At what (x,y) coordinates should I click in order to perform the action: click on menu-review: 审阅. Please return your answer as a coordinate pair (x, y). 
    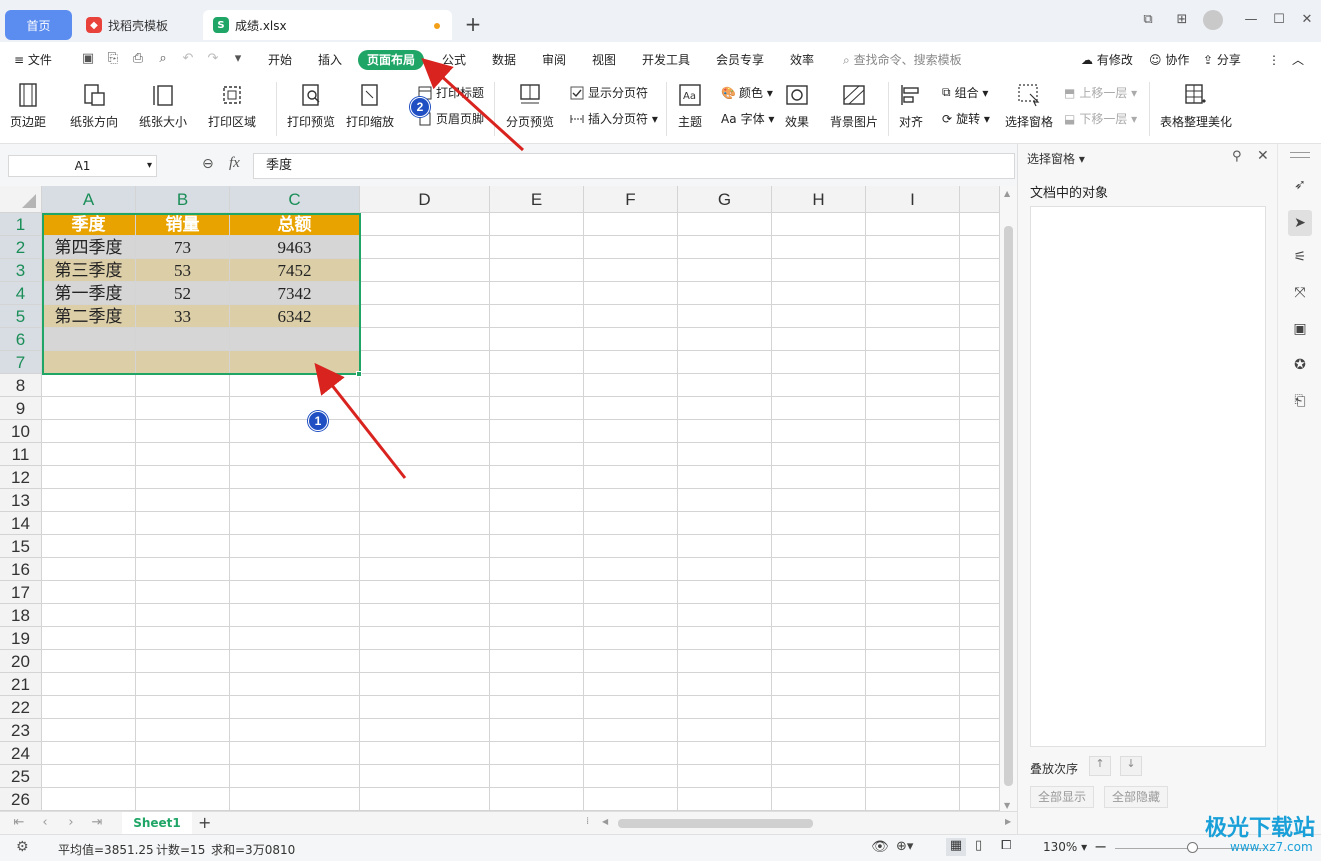
    Looking at the image, I should click on (554, 60).